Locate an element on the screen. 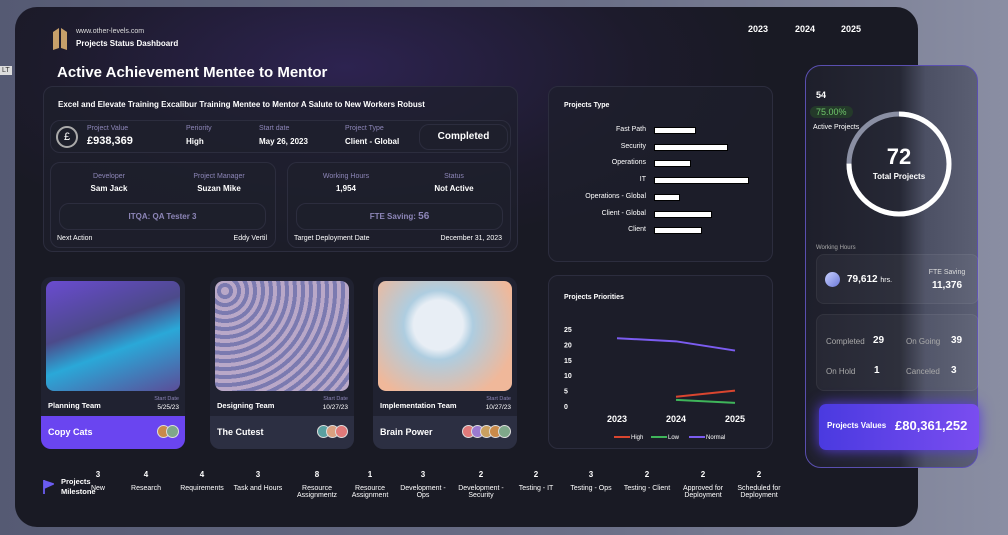  milestone-label: Resource Assignment is located at coordinates (370, 492).